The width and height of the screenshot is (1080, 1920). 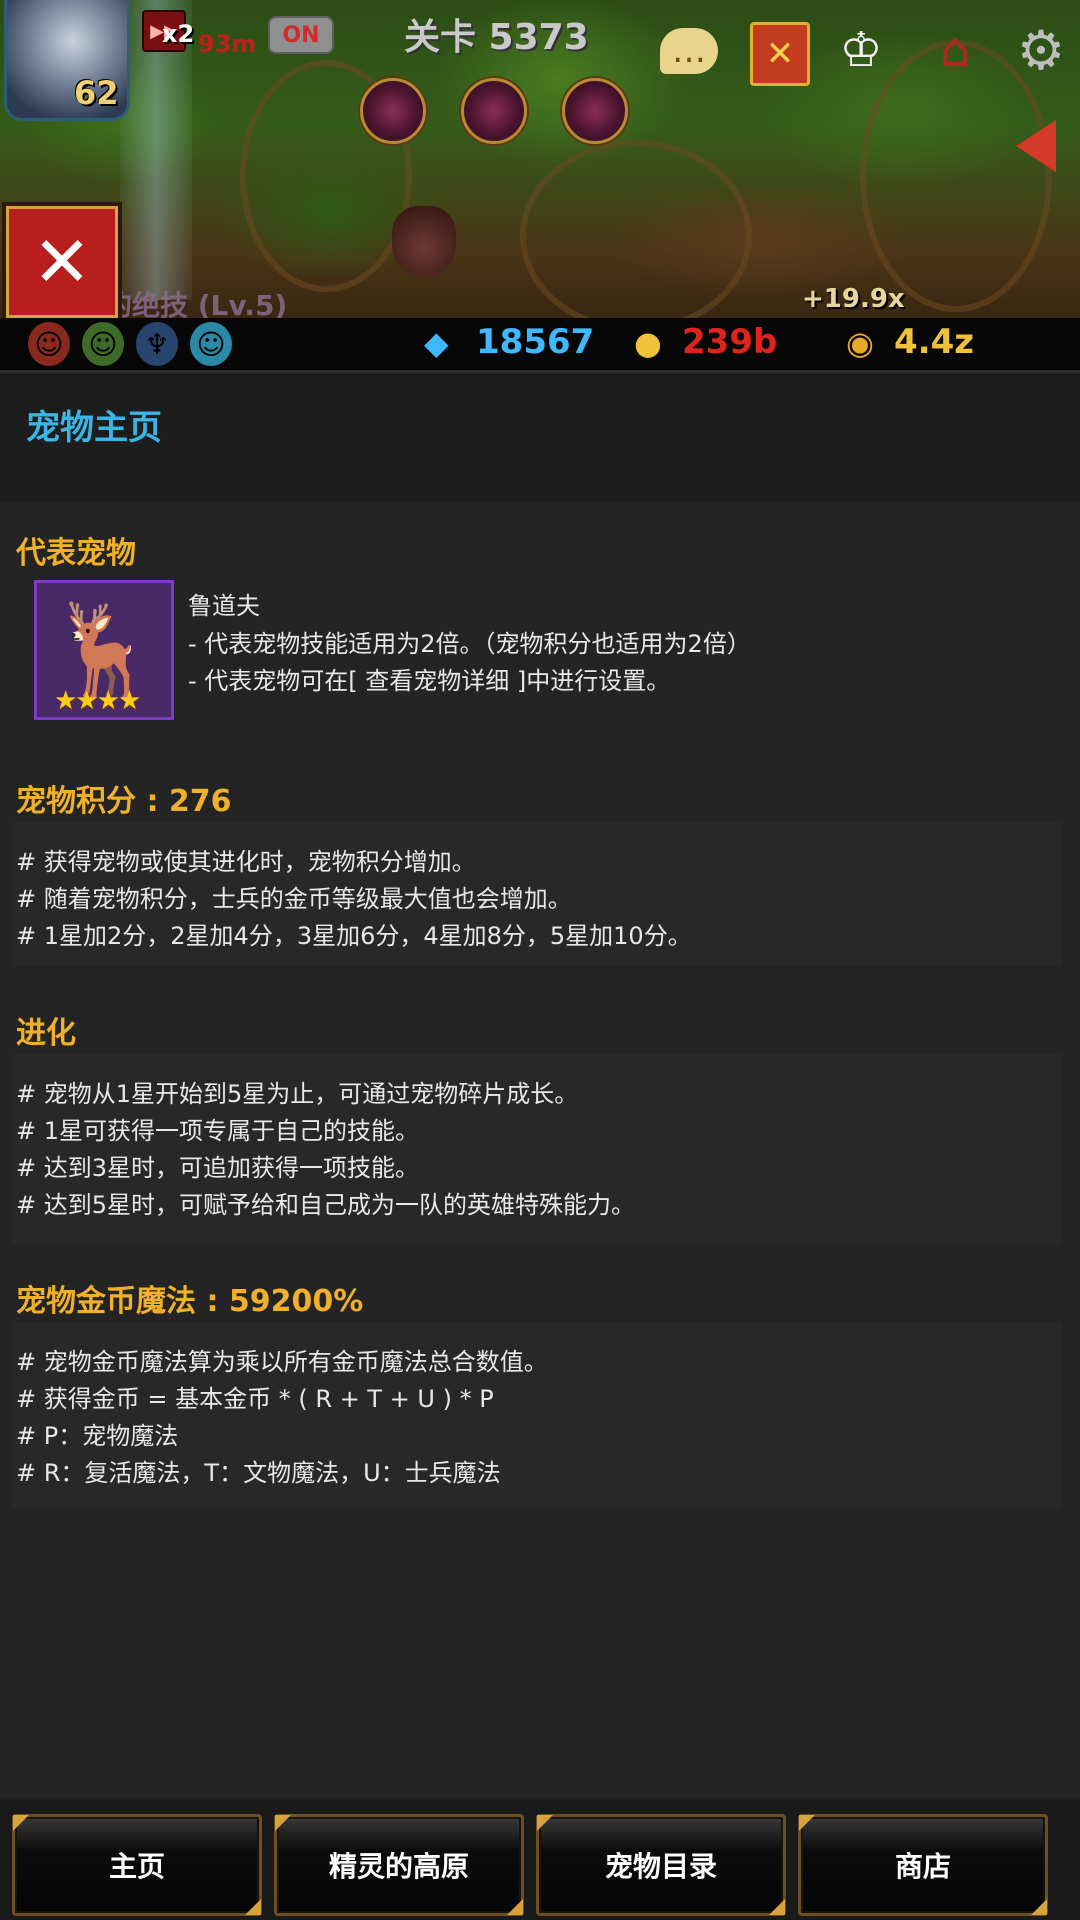 What do you see at coordinates (94, 428) in the screenshot?
I see `panel-title: 宠物主页` at bounding box center [94, 428].